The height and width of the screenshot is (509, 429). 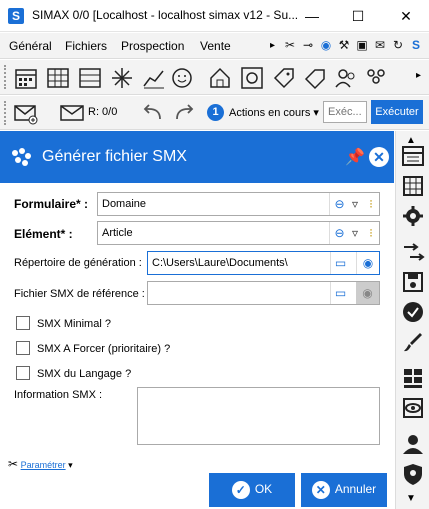 I want to click on chart-icon, so click(x=153, y=77).